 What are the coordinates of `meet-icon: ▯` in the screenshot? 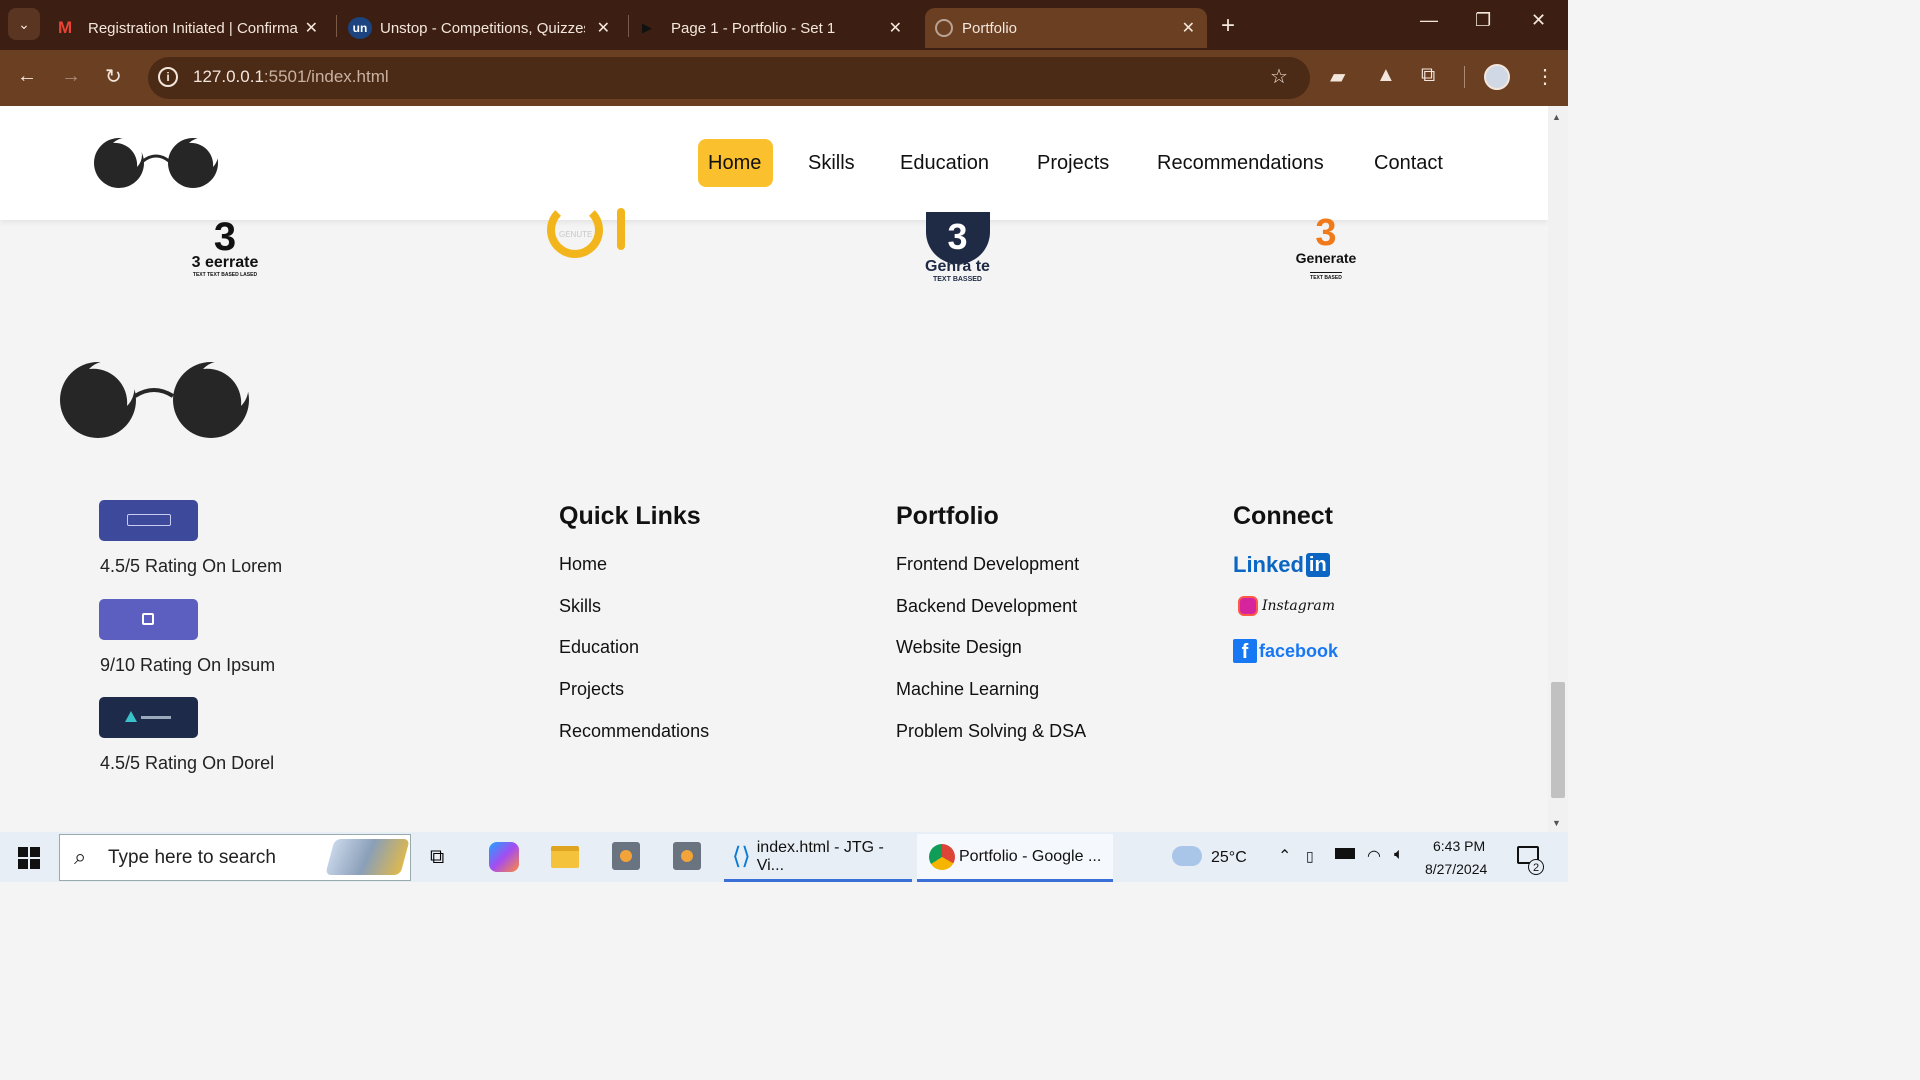 It's located at (1310, 856).